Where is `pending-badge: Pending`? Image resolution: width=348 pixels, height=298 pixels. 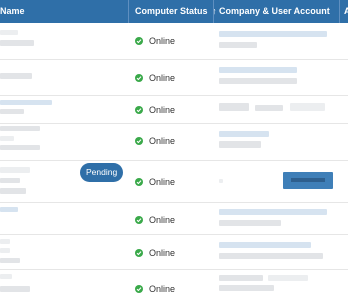
pending-badge: Pending is located at coordinates (102, 172).